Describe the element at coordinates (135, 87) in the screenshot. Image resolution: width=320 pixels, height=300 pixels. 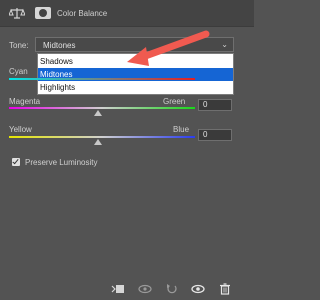
I see `tone-option-highlights: Highlights` at that location.